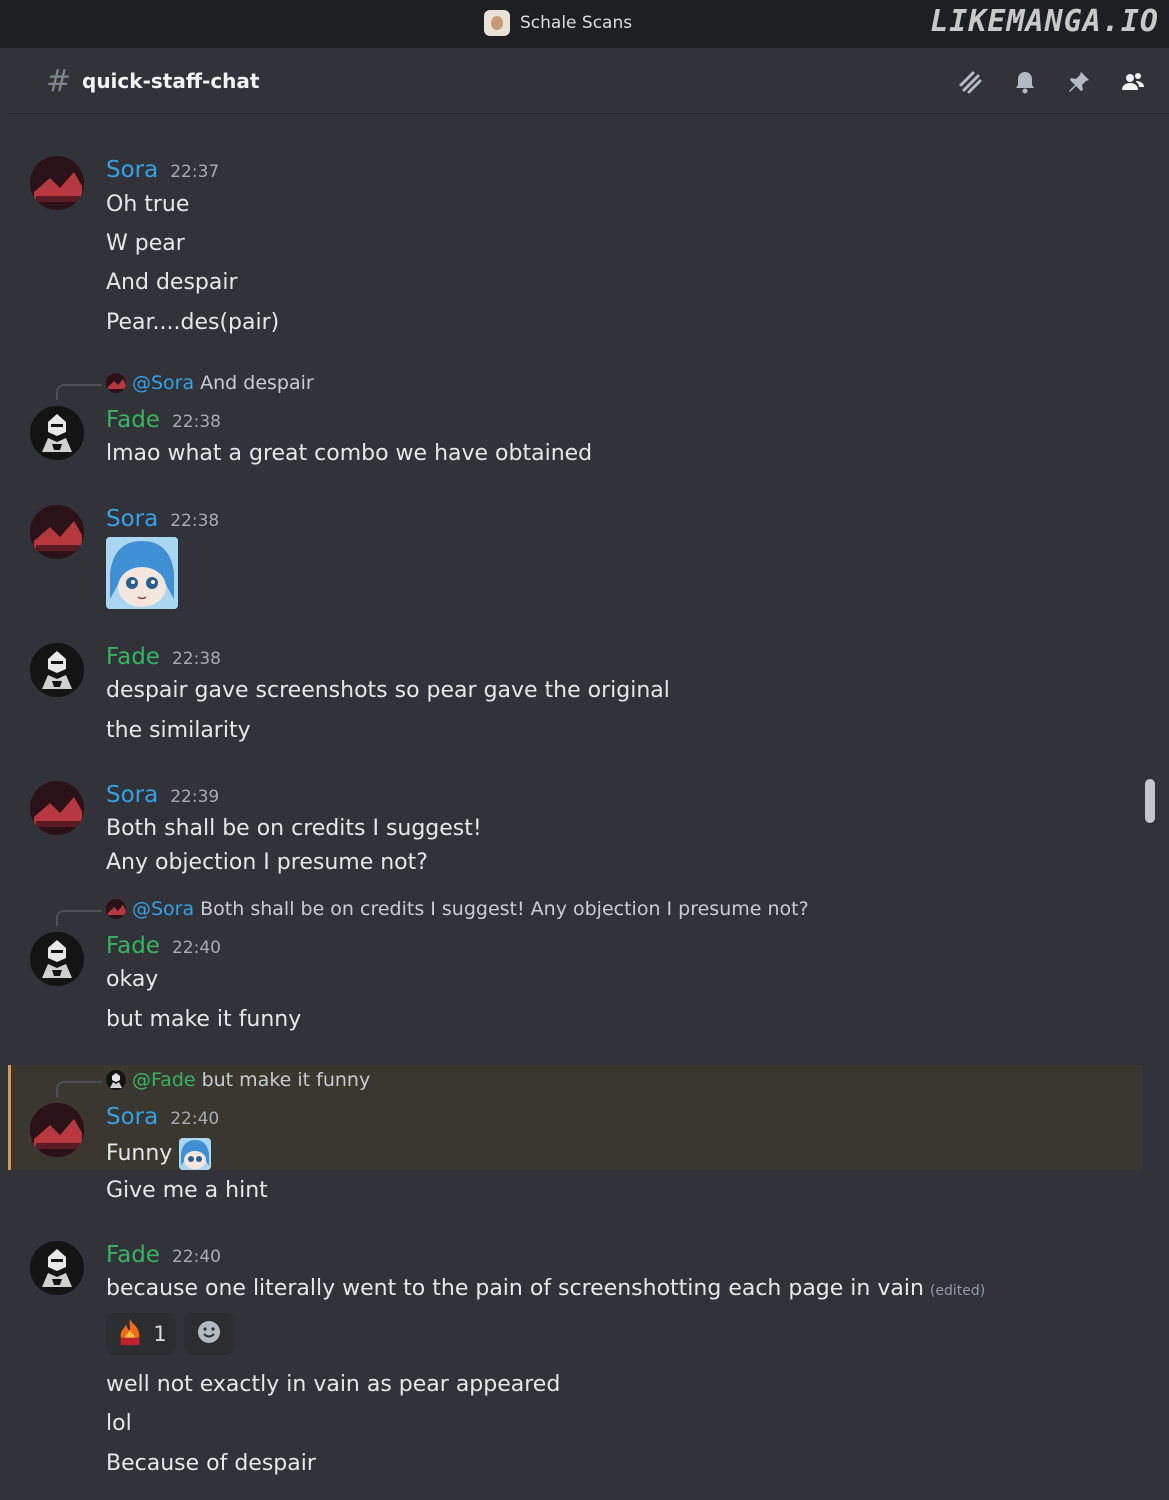 This screenshot has width=1169, height=1500. Describe the element at coordinates (588, 82) in the screenshot. I see `channel-header: # quick-staff-chat` at that location.